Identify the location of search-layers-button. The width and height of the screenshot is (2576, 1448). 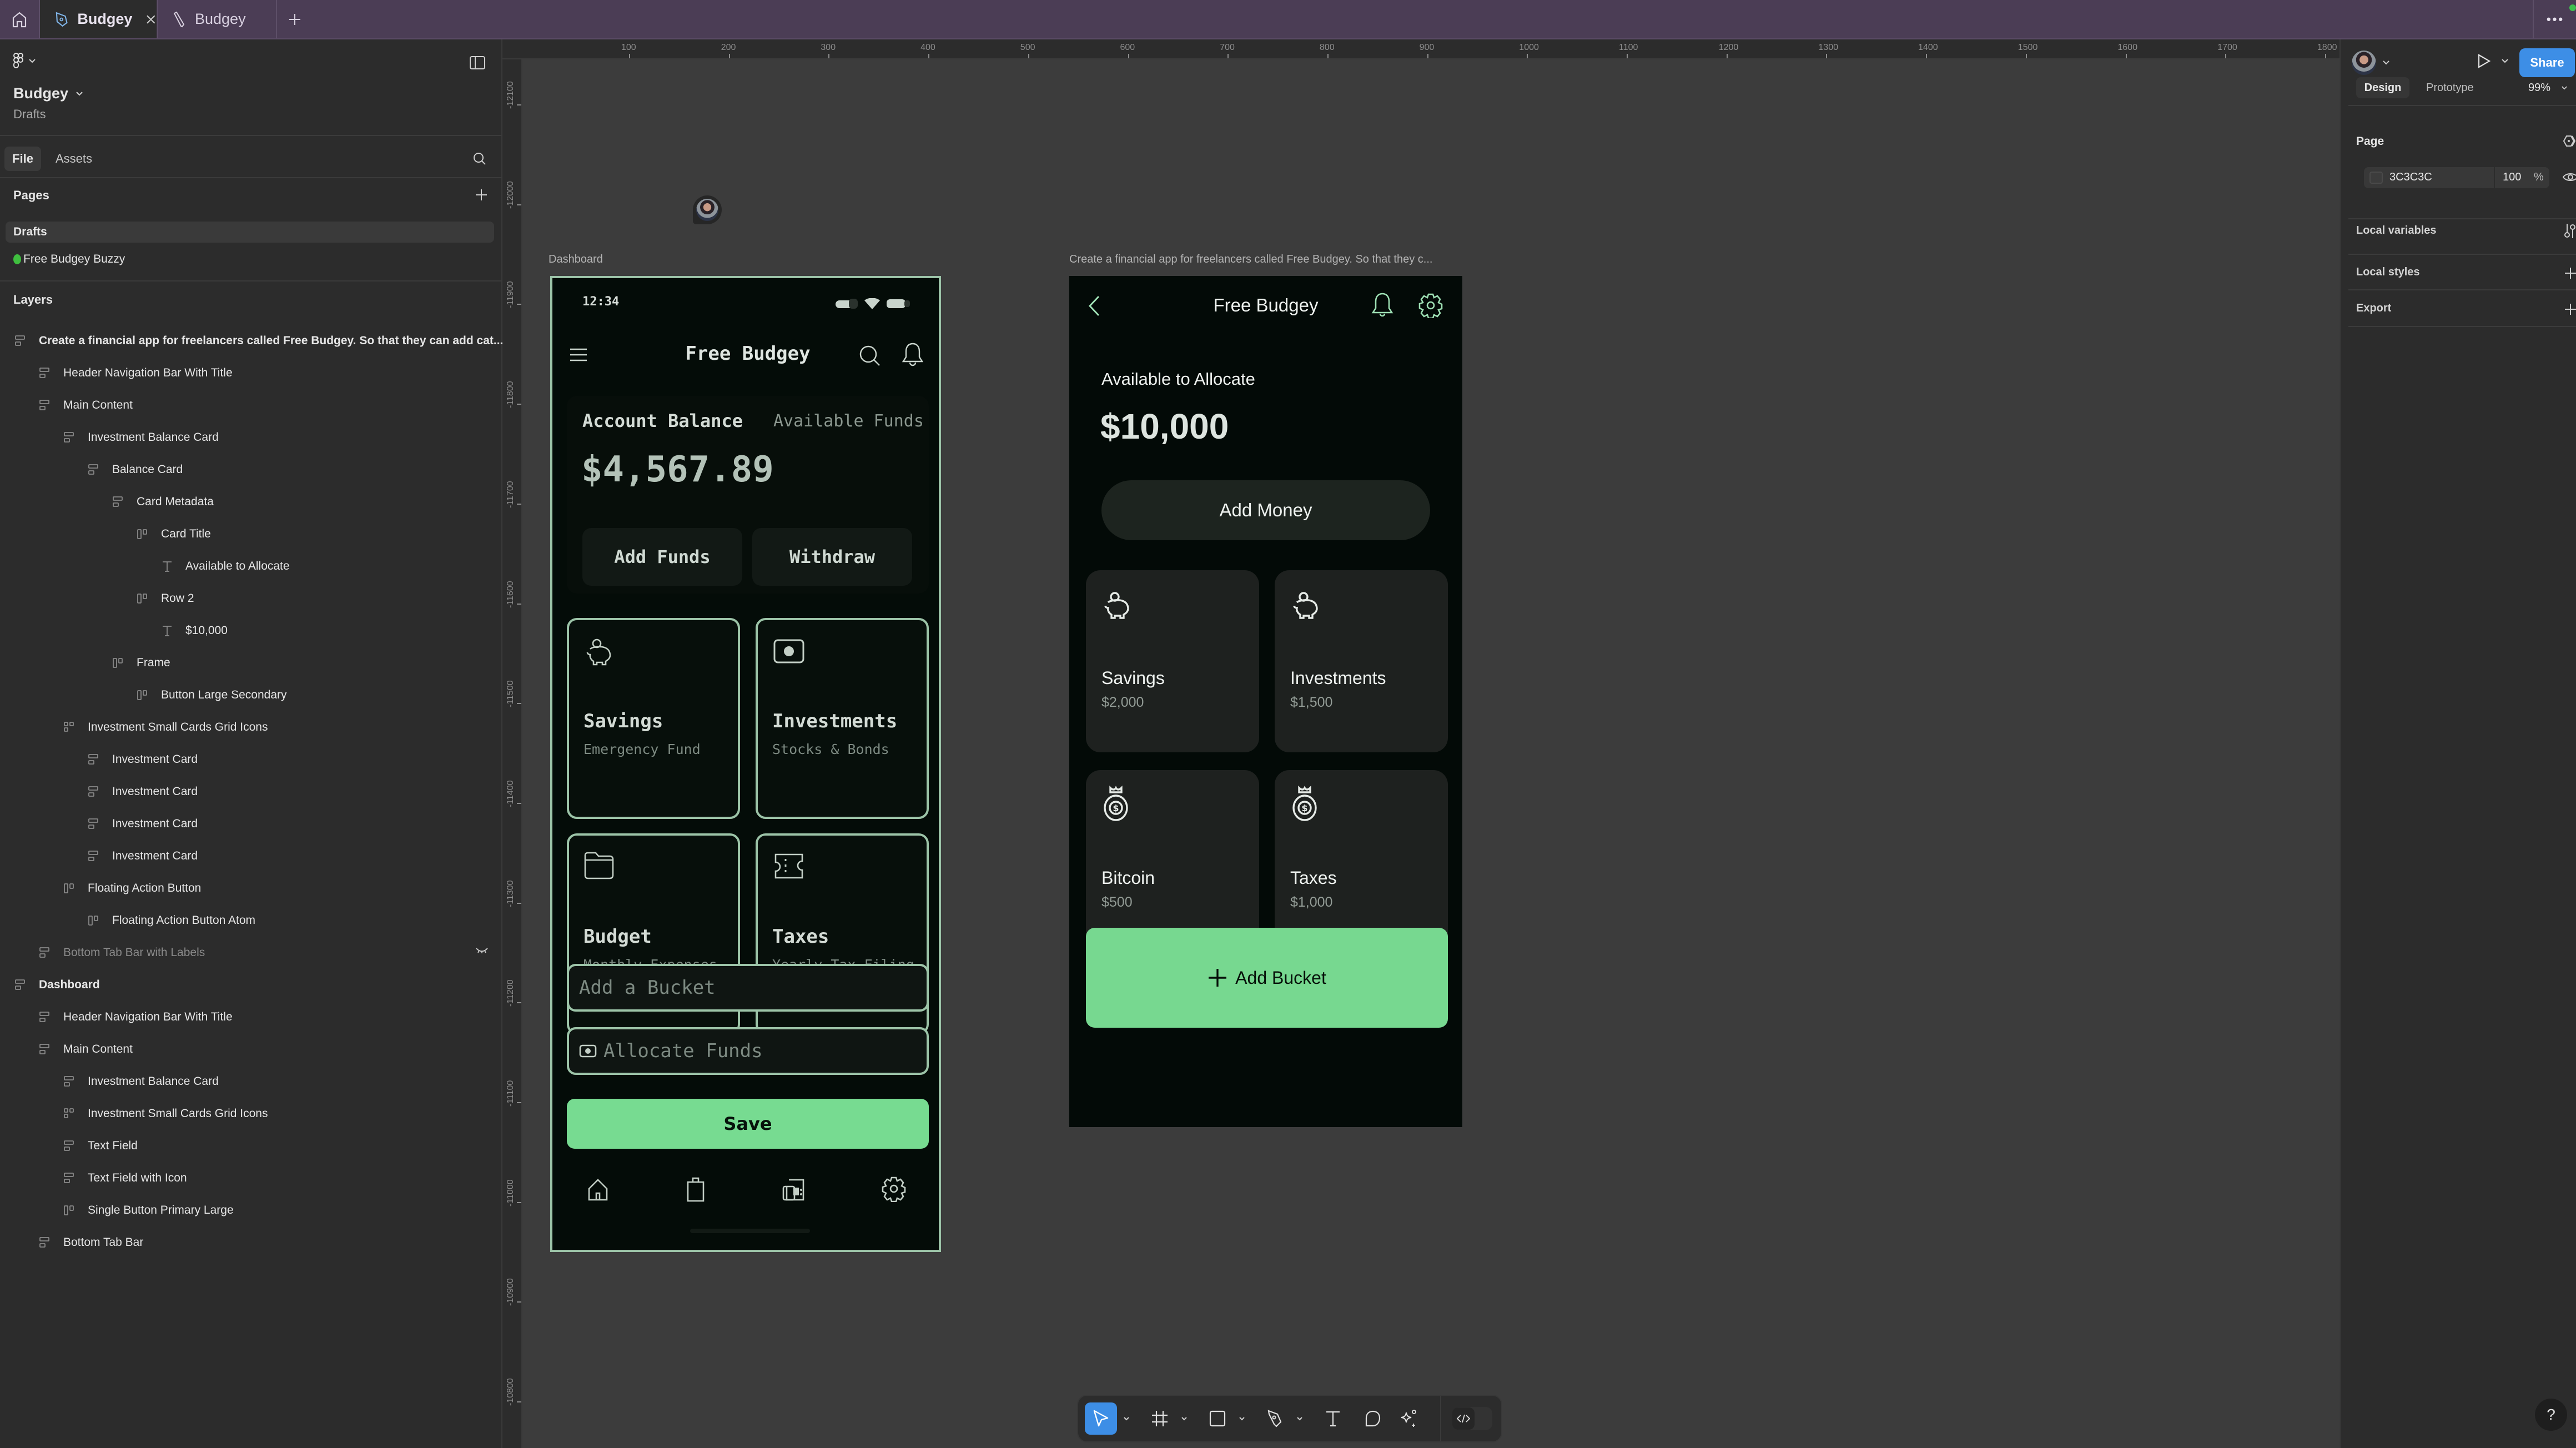
(480, 159).